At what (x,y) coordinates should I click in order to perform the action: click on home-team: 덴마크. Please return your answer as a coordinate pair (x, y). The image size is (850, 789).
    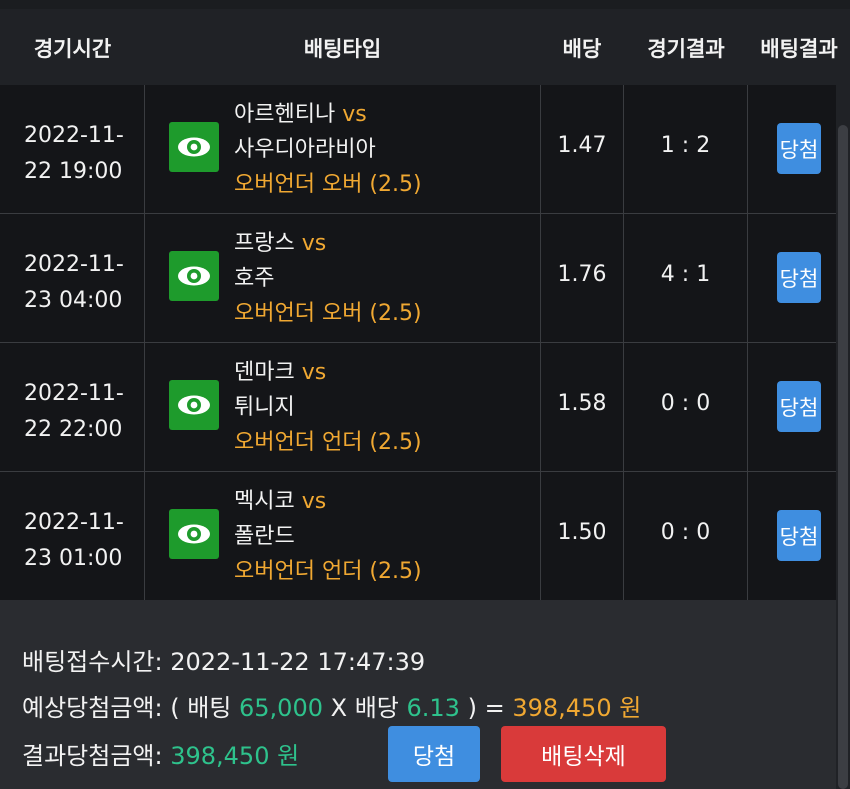
    Looking at the image, I should click on (264, 372).